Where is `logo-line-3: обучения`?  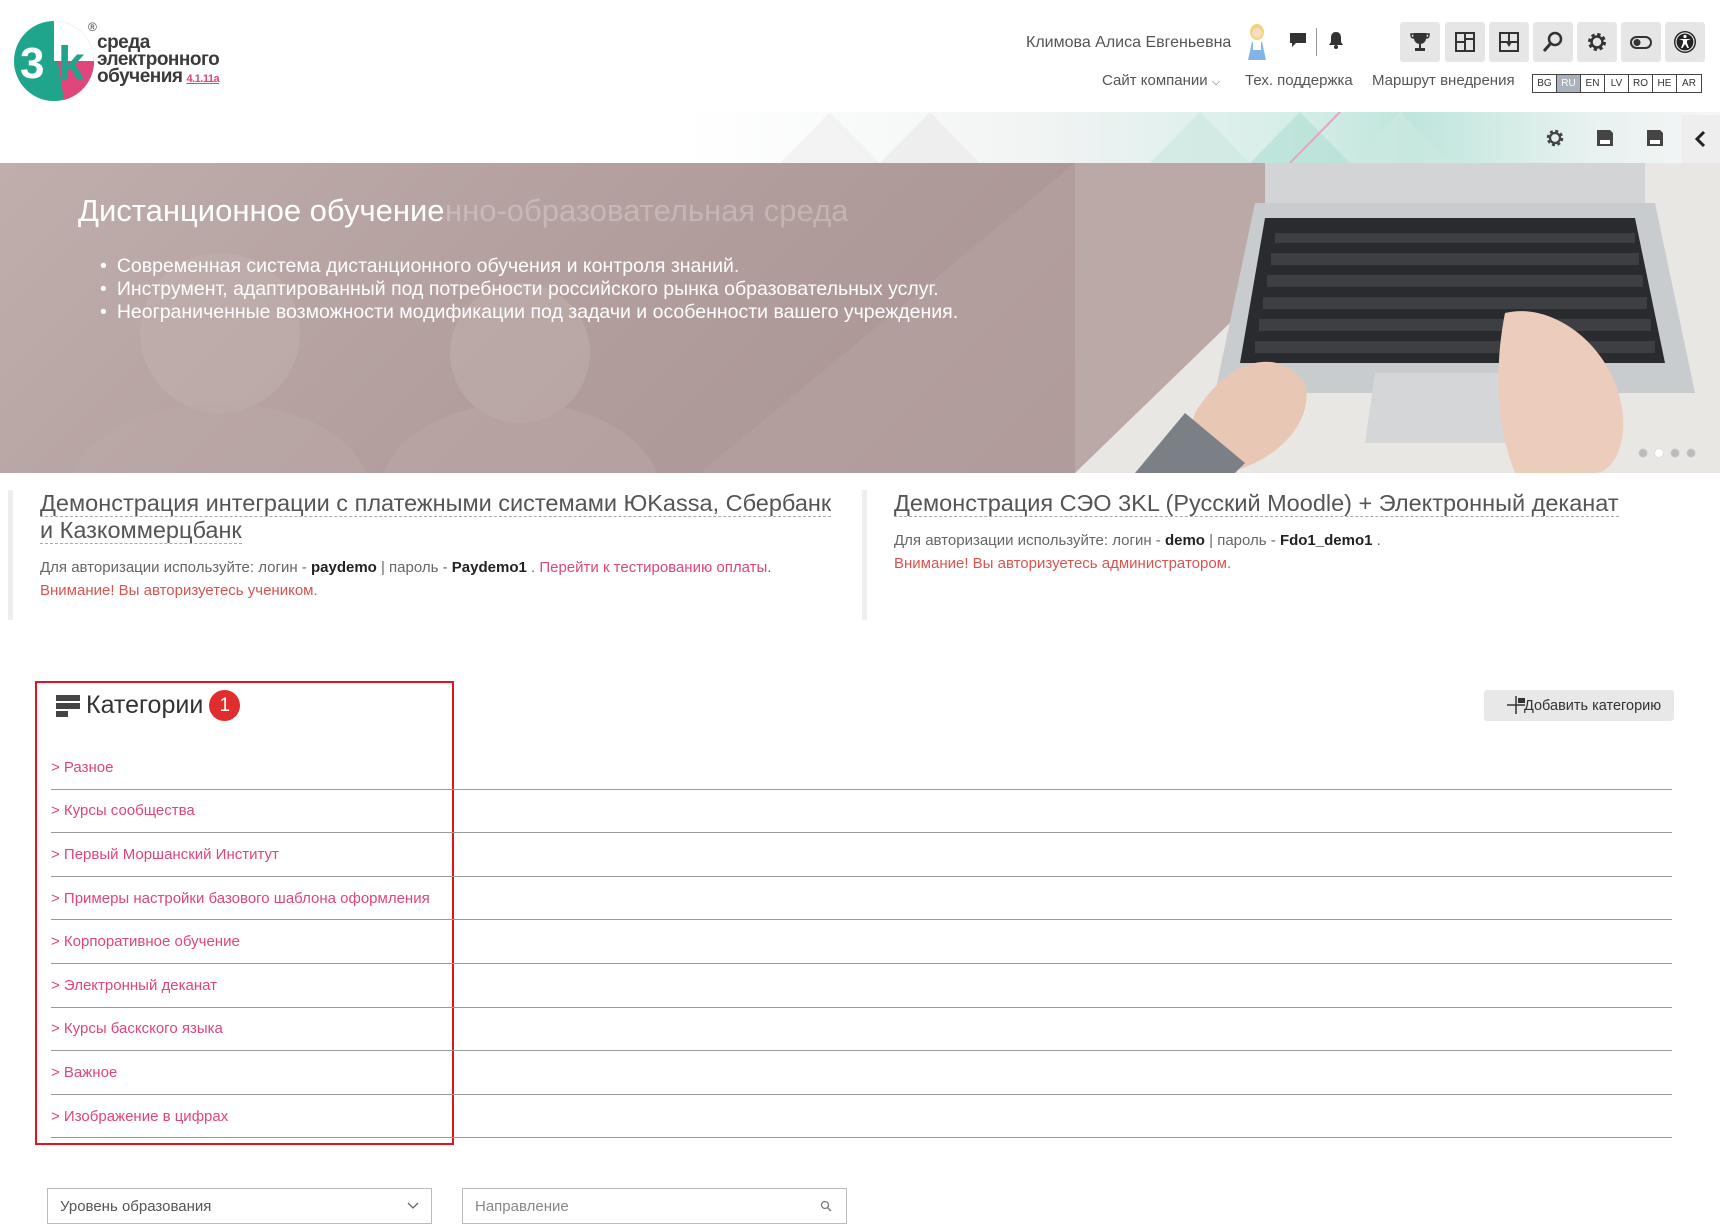
logo-line-3: обучения is located at coordinates (140, 76).